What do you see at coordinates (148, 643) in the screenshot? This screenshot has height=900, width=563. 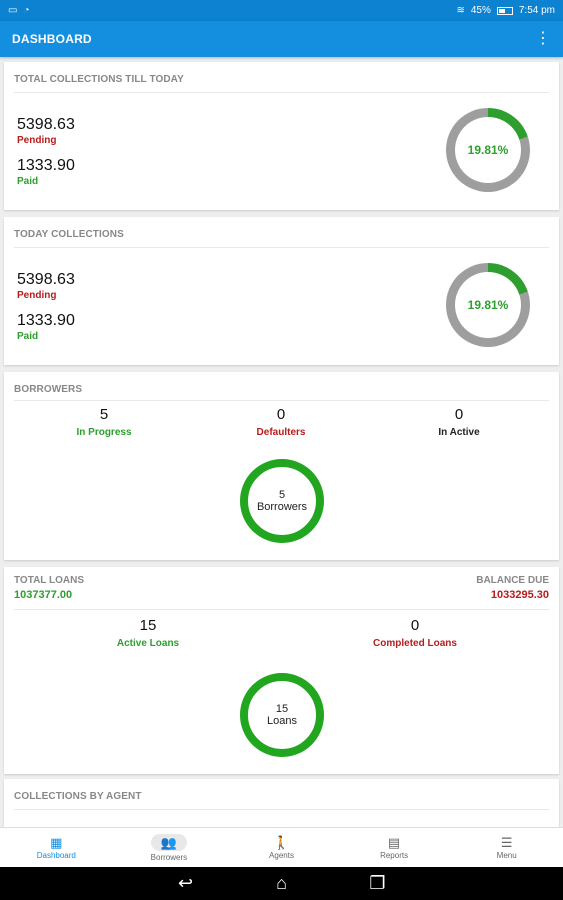 I see `stat-label: Active Loans` at bounding box center [148, 643].